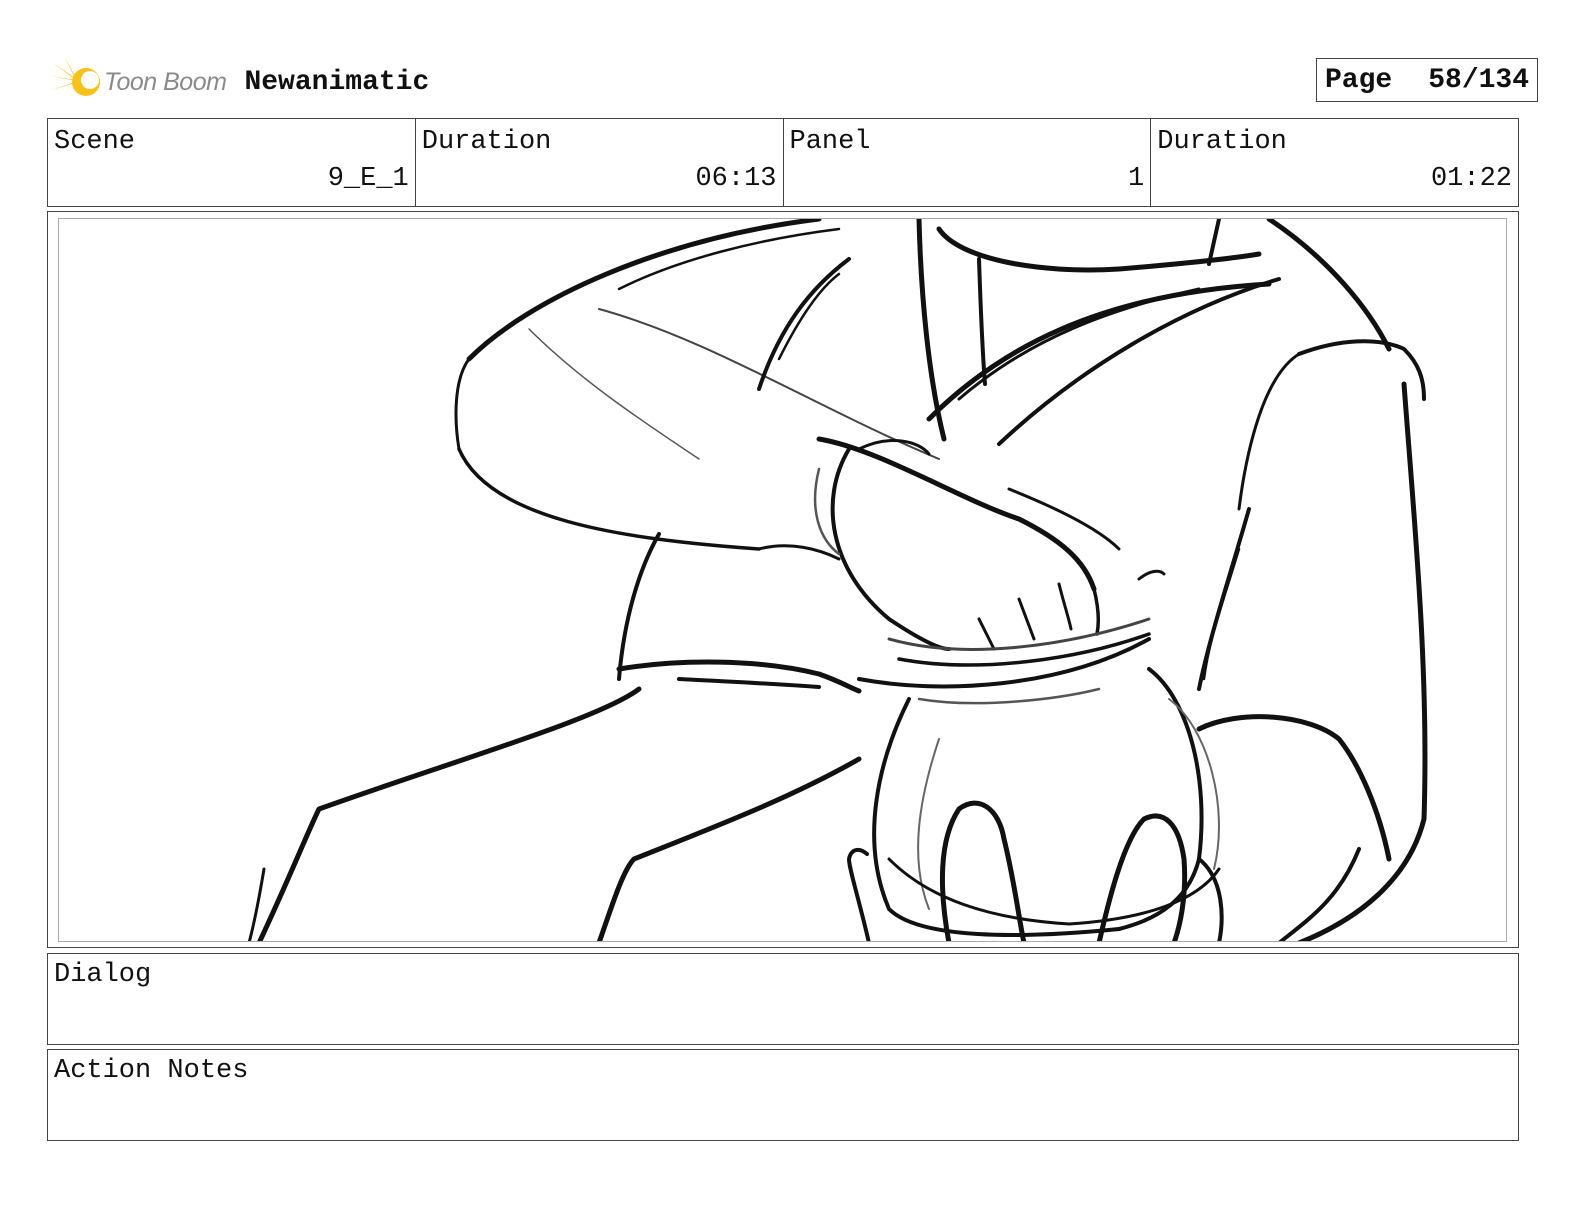  What do you see at coordinates (1479, 80) in the screenshot?
I see `page-value: 58/134` at bounding box center [1479, 80].